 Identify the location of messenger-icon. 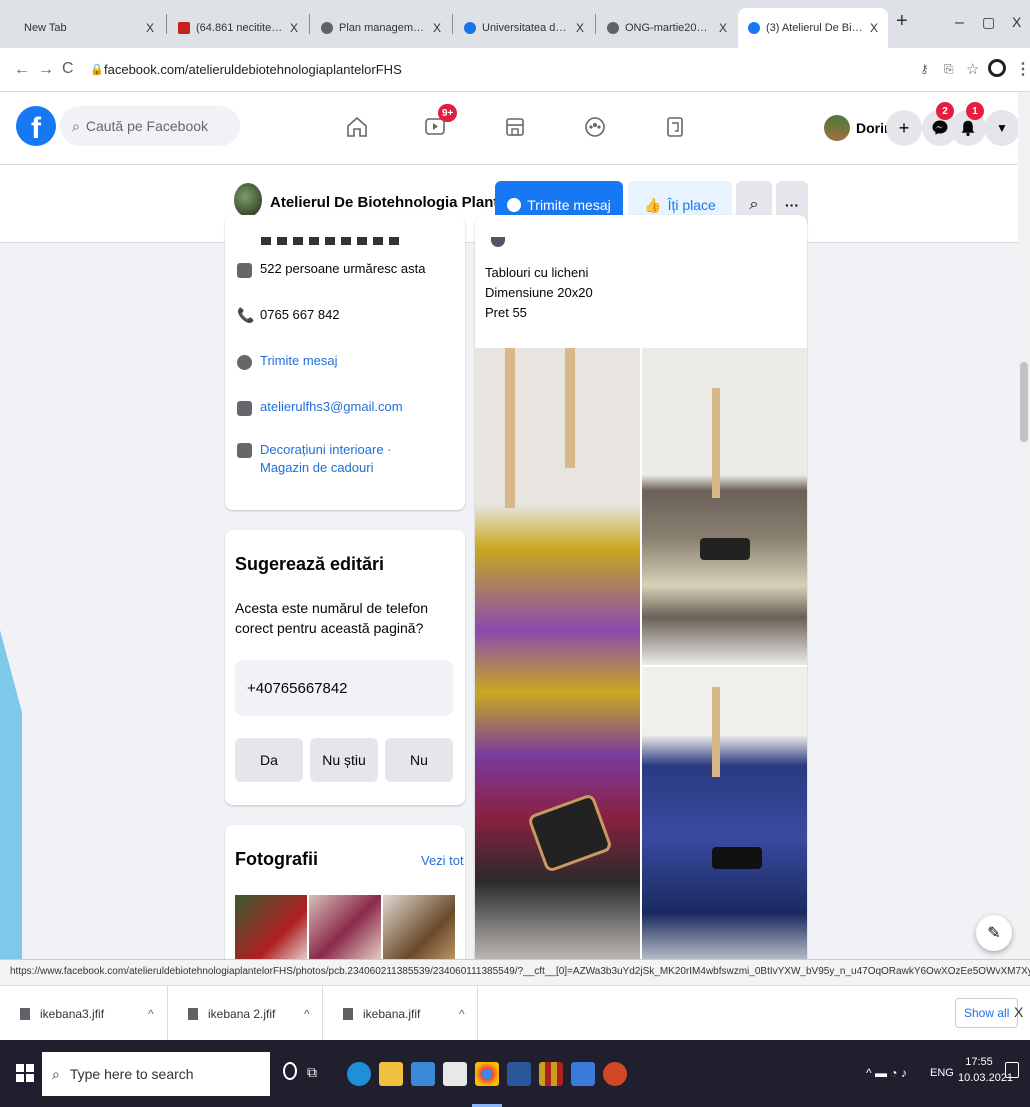
(514, 205).